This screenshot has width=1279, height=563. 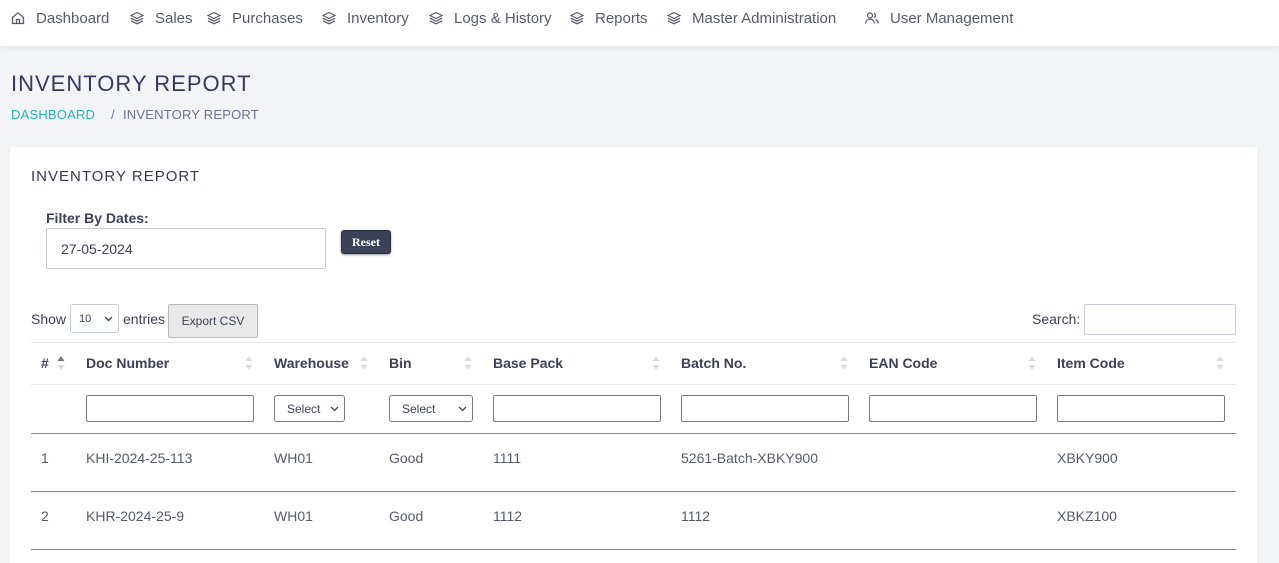 What do you see at coordinates (18, 18) in the screenshot?
I see `home-icon` at bounding box center [18, 18].